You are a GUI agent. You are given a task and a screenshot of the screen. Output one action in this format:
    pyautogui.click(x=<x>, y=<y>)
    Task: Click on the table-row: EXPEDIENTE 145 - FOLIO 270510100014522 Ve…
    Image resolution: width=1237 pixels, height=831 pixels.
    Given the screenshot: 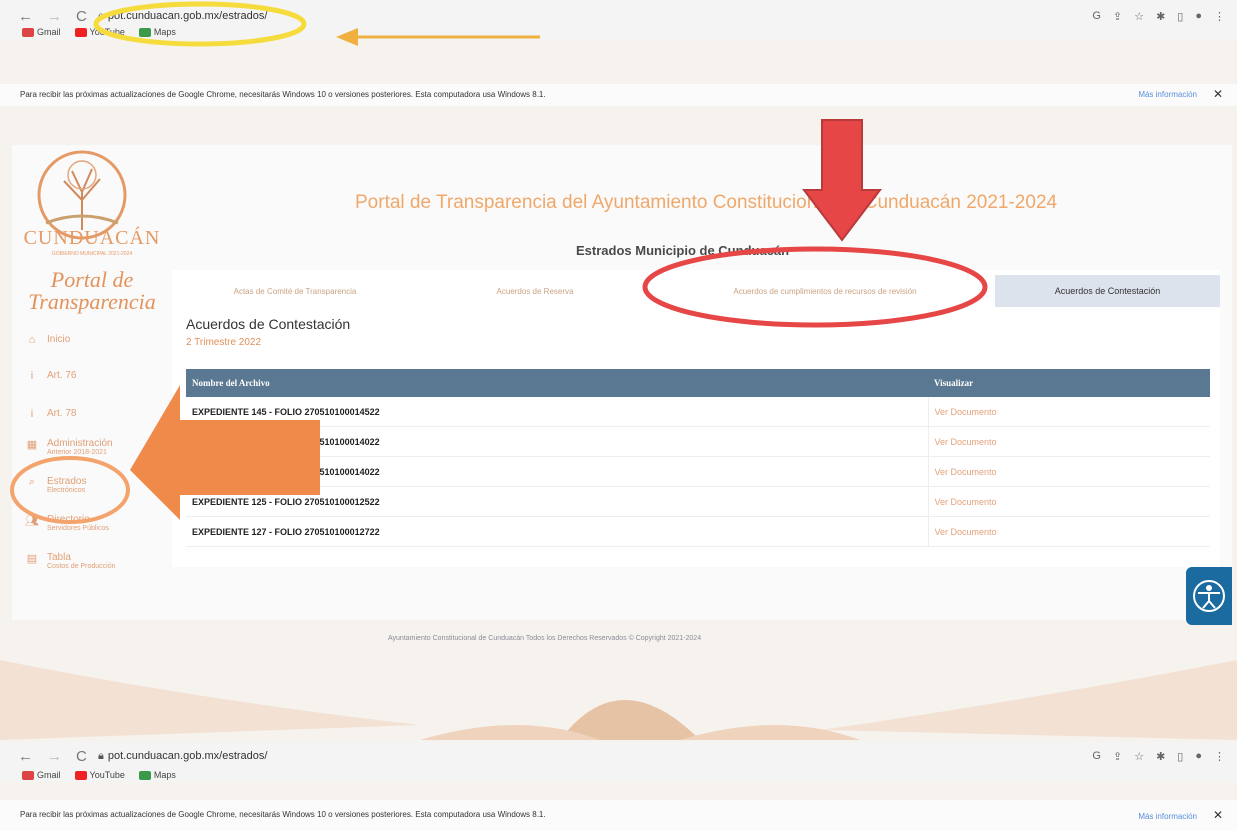 What is the action you would take?
    pyautogui.click(x=698, y=412)
    